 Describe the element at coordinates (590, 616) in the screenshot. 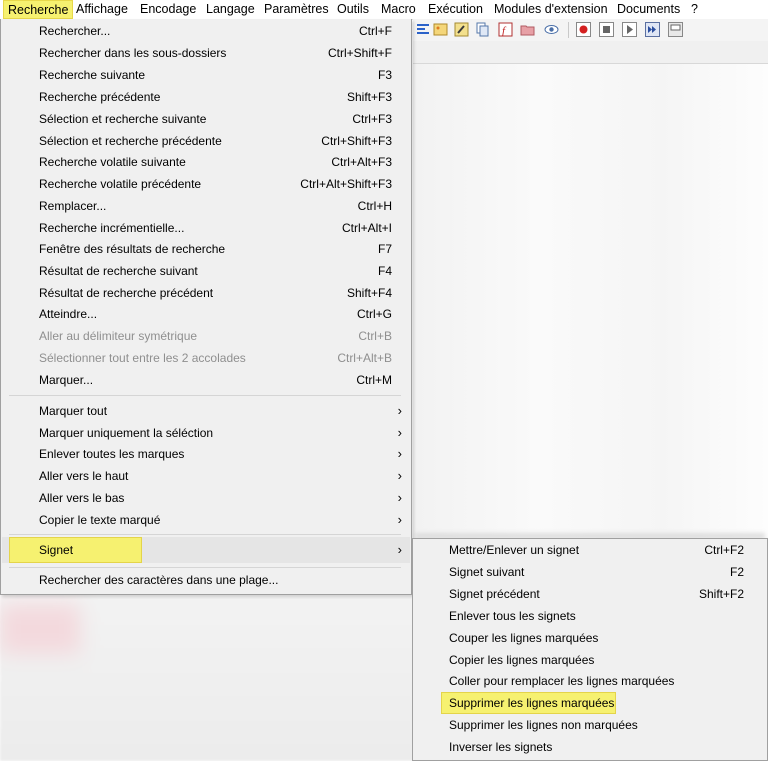

I see `submenu-item-enlever-signets: Enlever tous les signets` at that location.